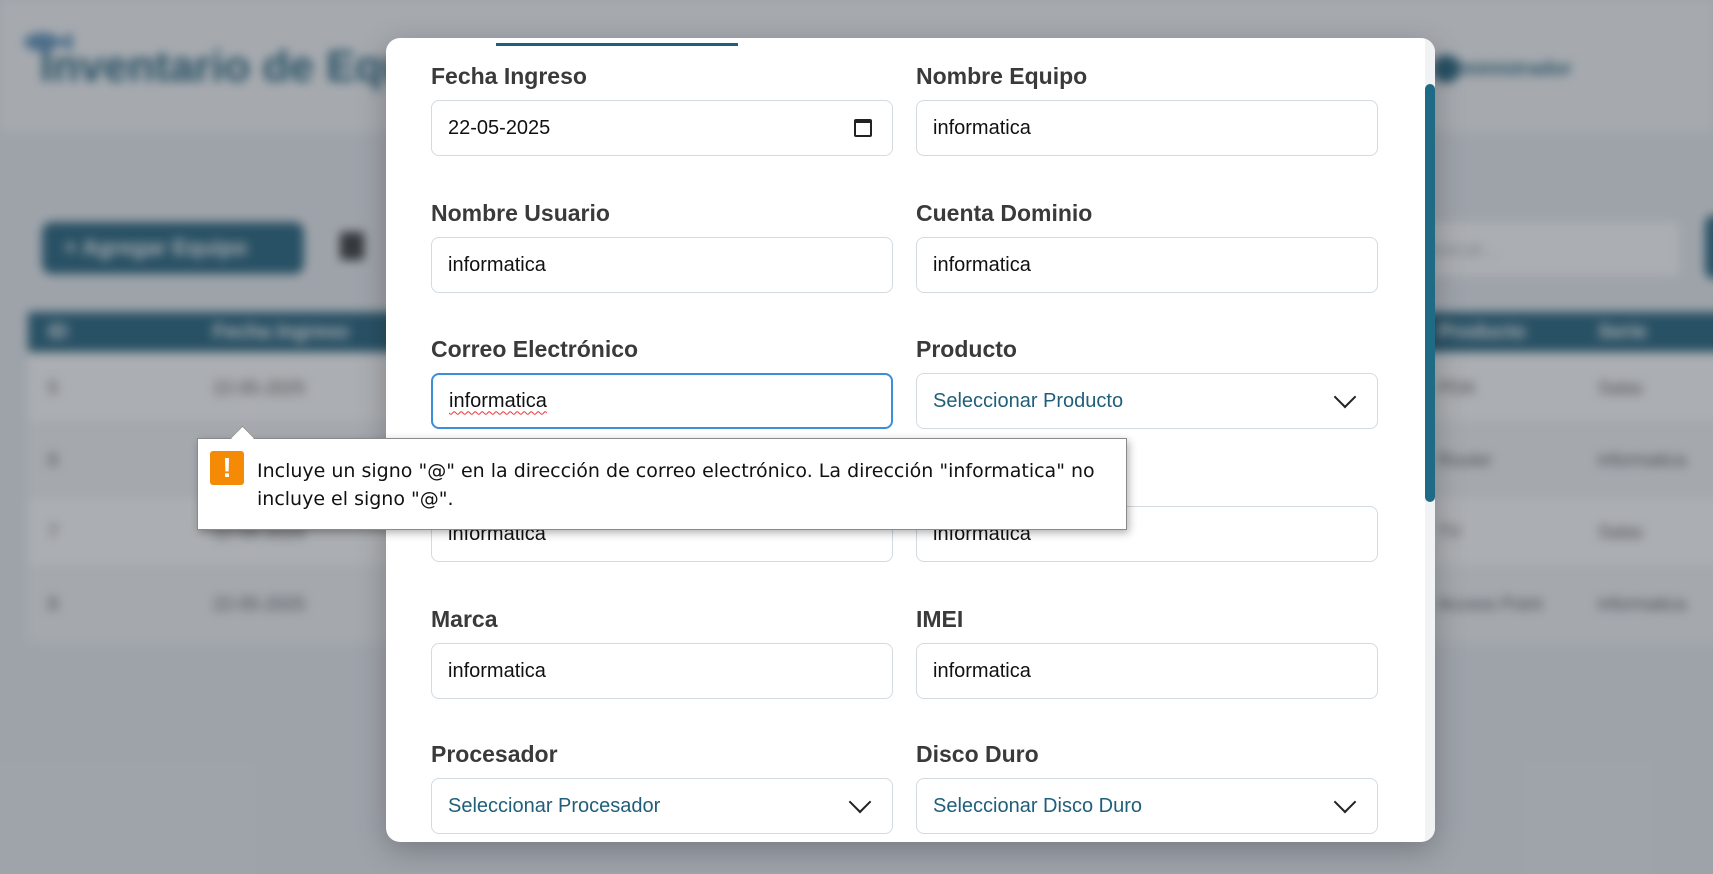 The image size is (1713, 874). Describe the element at coordinates (662, 265) in the screenshot. I see `nombre-usuario-input: informatica` at that location.